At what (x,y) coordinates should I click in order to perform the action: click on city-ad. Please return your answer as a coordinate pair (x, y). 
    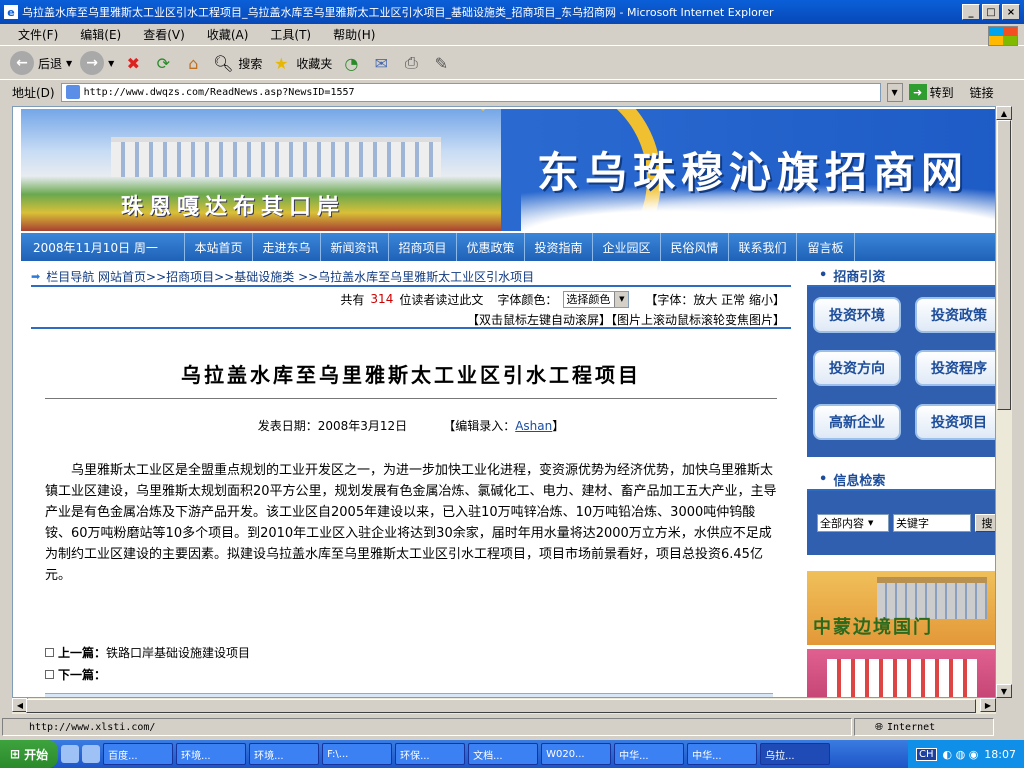
    Looking at the image, I should click on (901, 673).